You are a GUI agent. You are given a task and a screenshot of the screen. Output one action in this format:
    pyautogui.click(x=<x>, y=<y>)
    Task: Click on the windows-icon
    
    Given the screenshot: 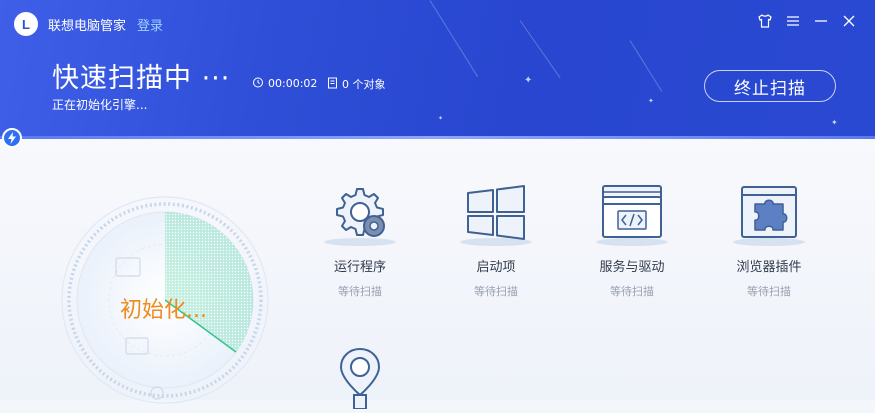 What is the action you would take?
    pyautogui.click(x=496, y=217)
    